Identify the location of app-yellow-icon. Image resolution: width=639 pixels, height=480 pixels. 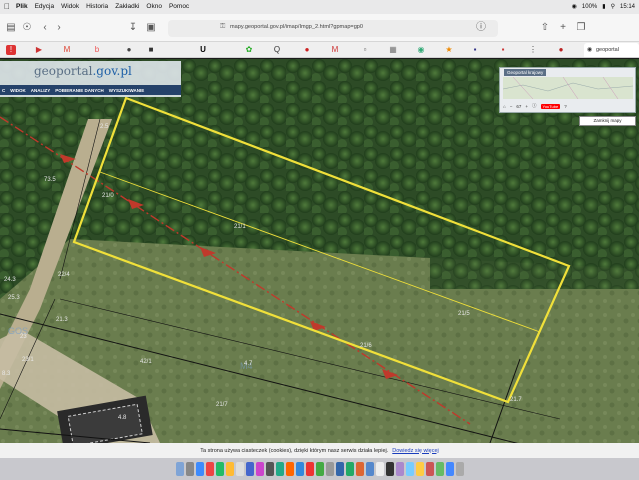
(419, 469).